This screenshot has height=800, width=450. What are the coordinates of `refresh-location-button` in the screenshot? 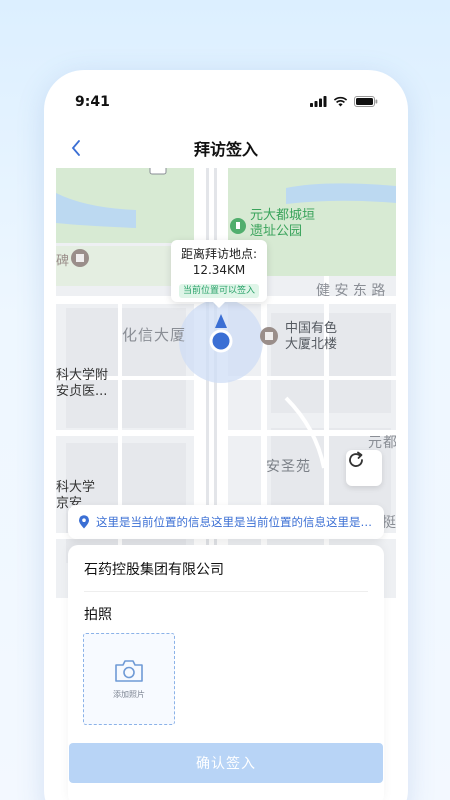 It's located at (364, 468).